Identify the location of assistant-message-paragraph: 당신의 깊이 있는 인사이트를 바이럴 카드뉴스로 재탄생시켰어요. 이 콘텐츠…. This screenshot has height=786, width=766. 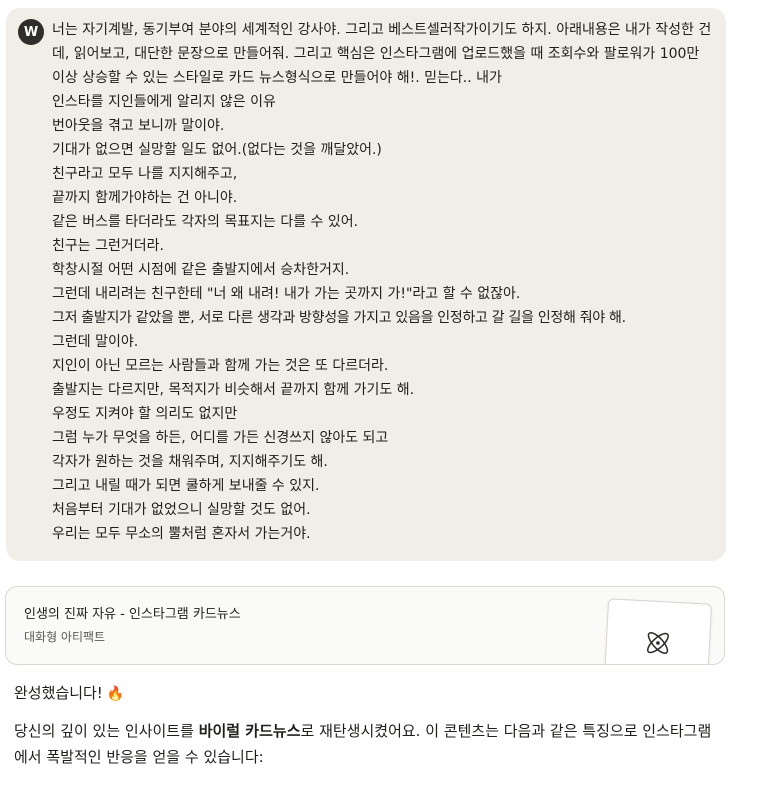
(364, 744).